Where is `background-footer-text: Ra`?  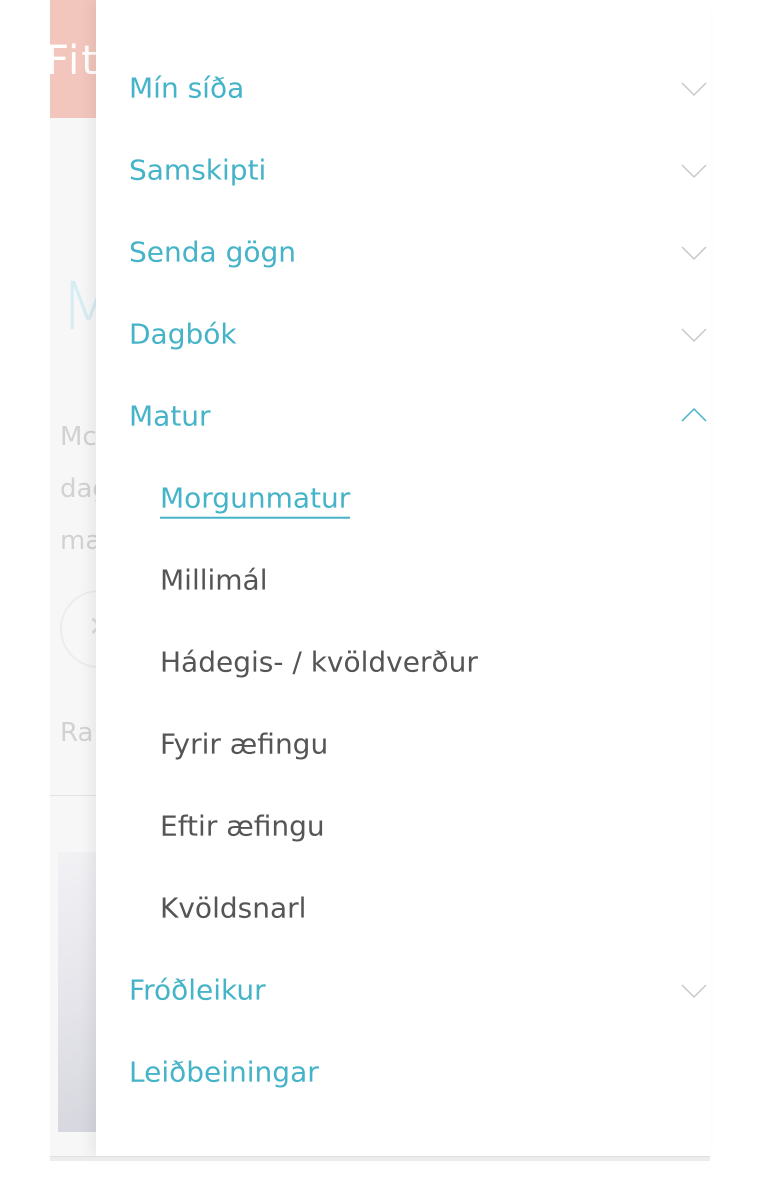
background-footer-text: Ra is located at coordinates (77, 733).